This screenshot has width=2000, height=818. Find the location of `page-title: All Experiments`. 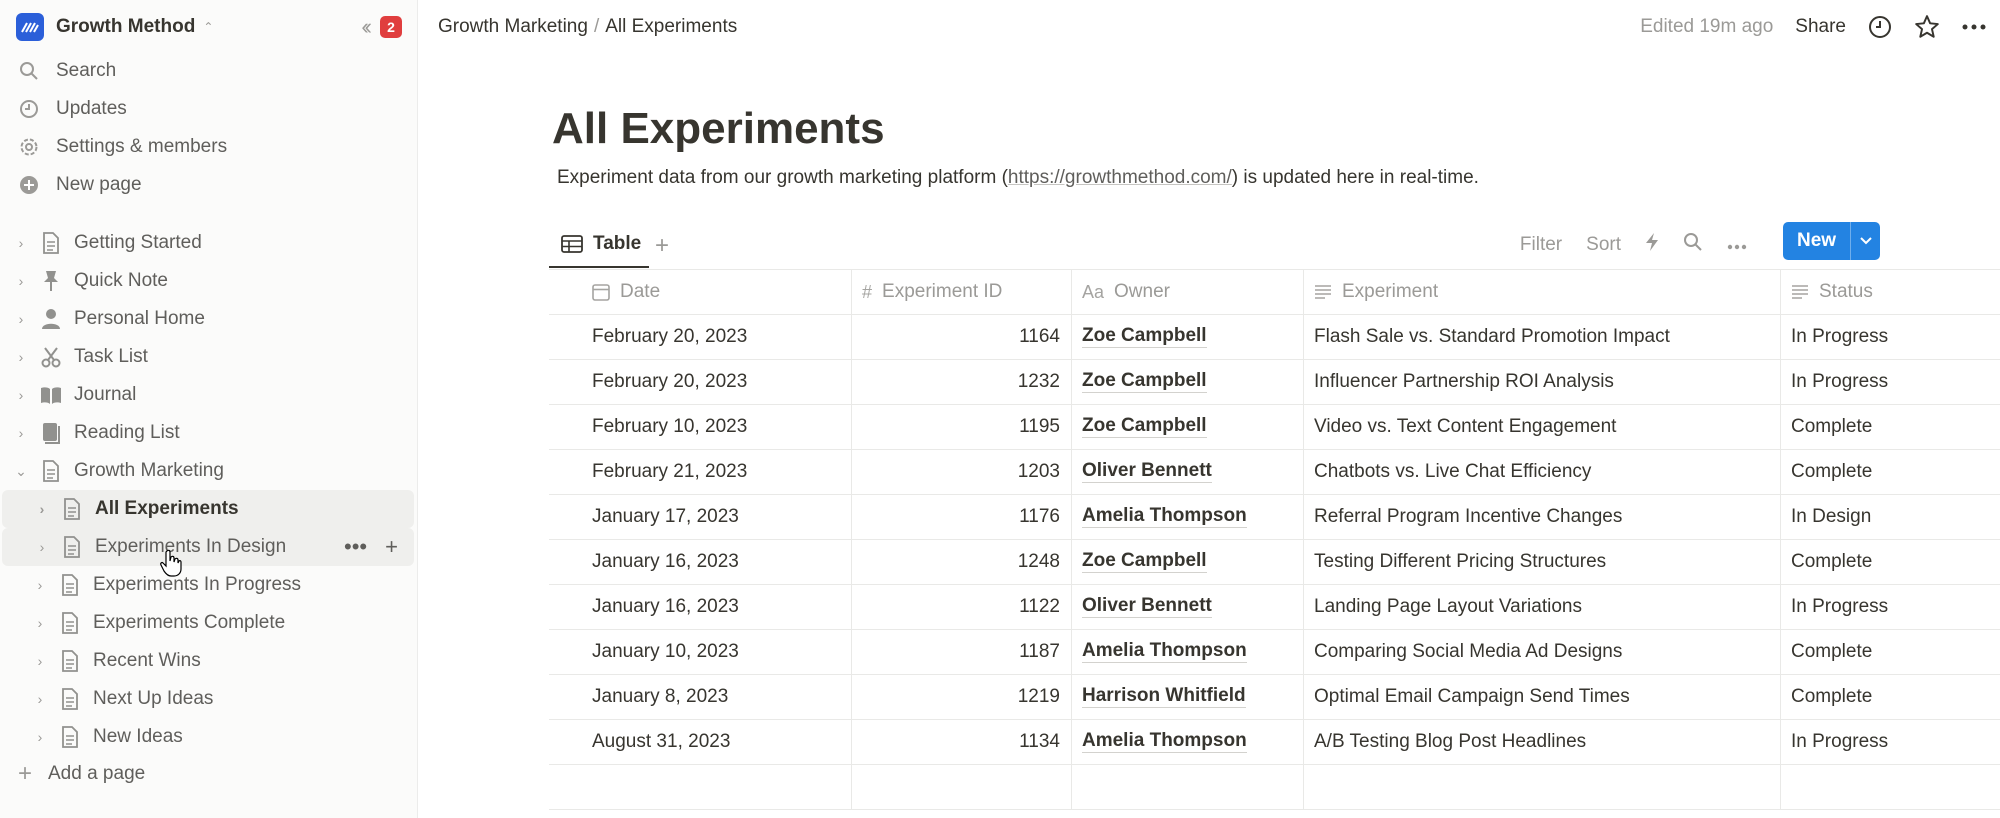

page-title: All Experiments is located at coordinates (718, 129).